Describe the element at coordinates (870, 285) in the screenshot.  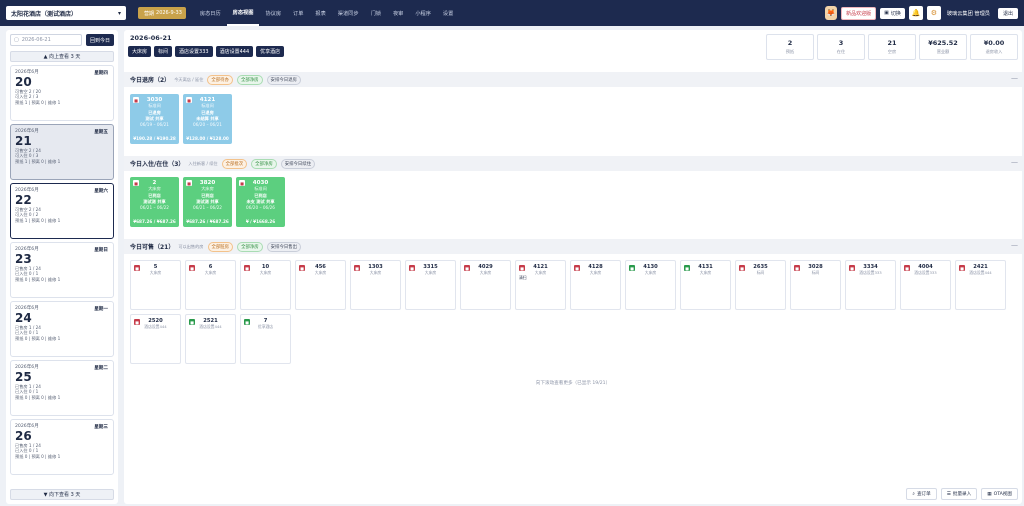
I see `vacant-room-card: ■ 3334 酒店设置333` at that location.